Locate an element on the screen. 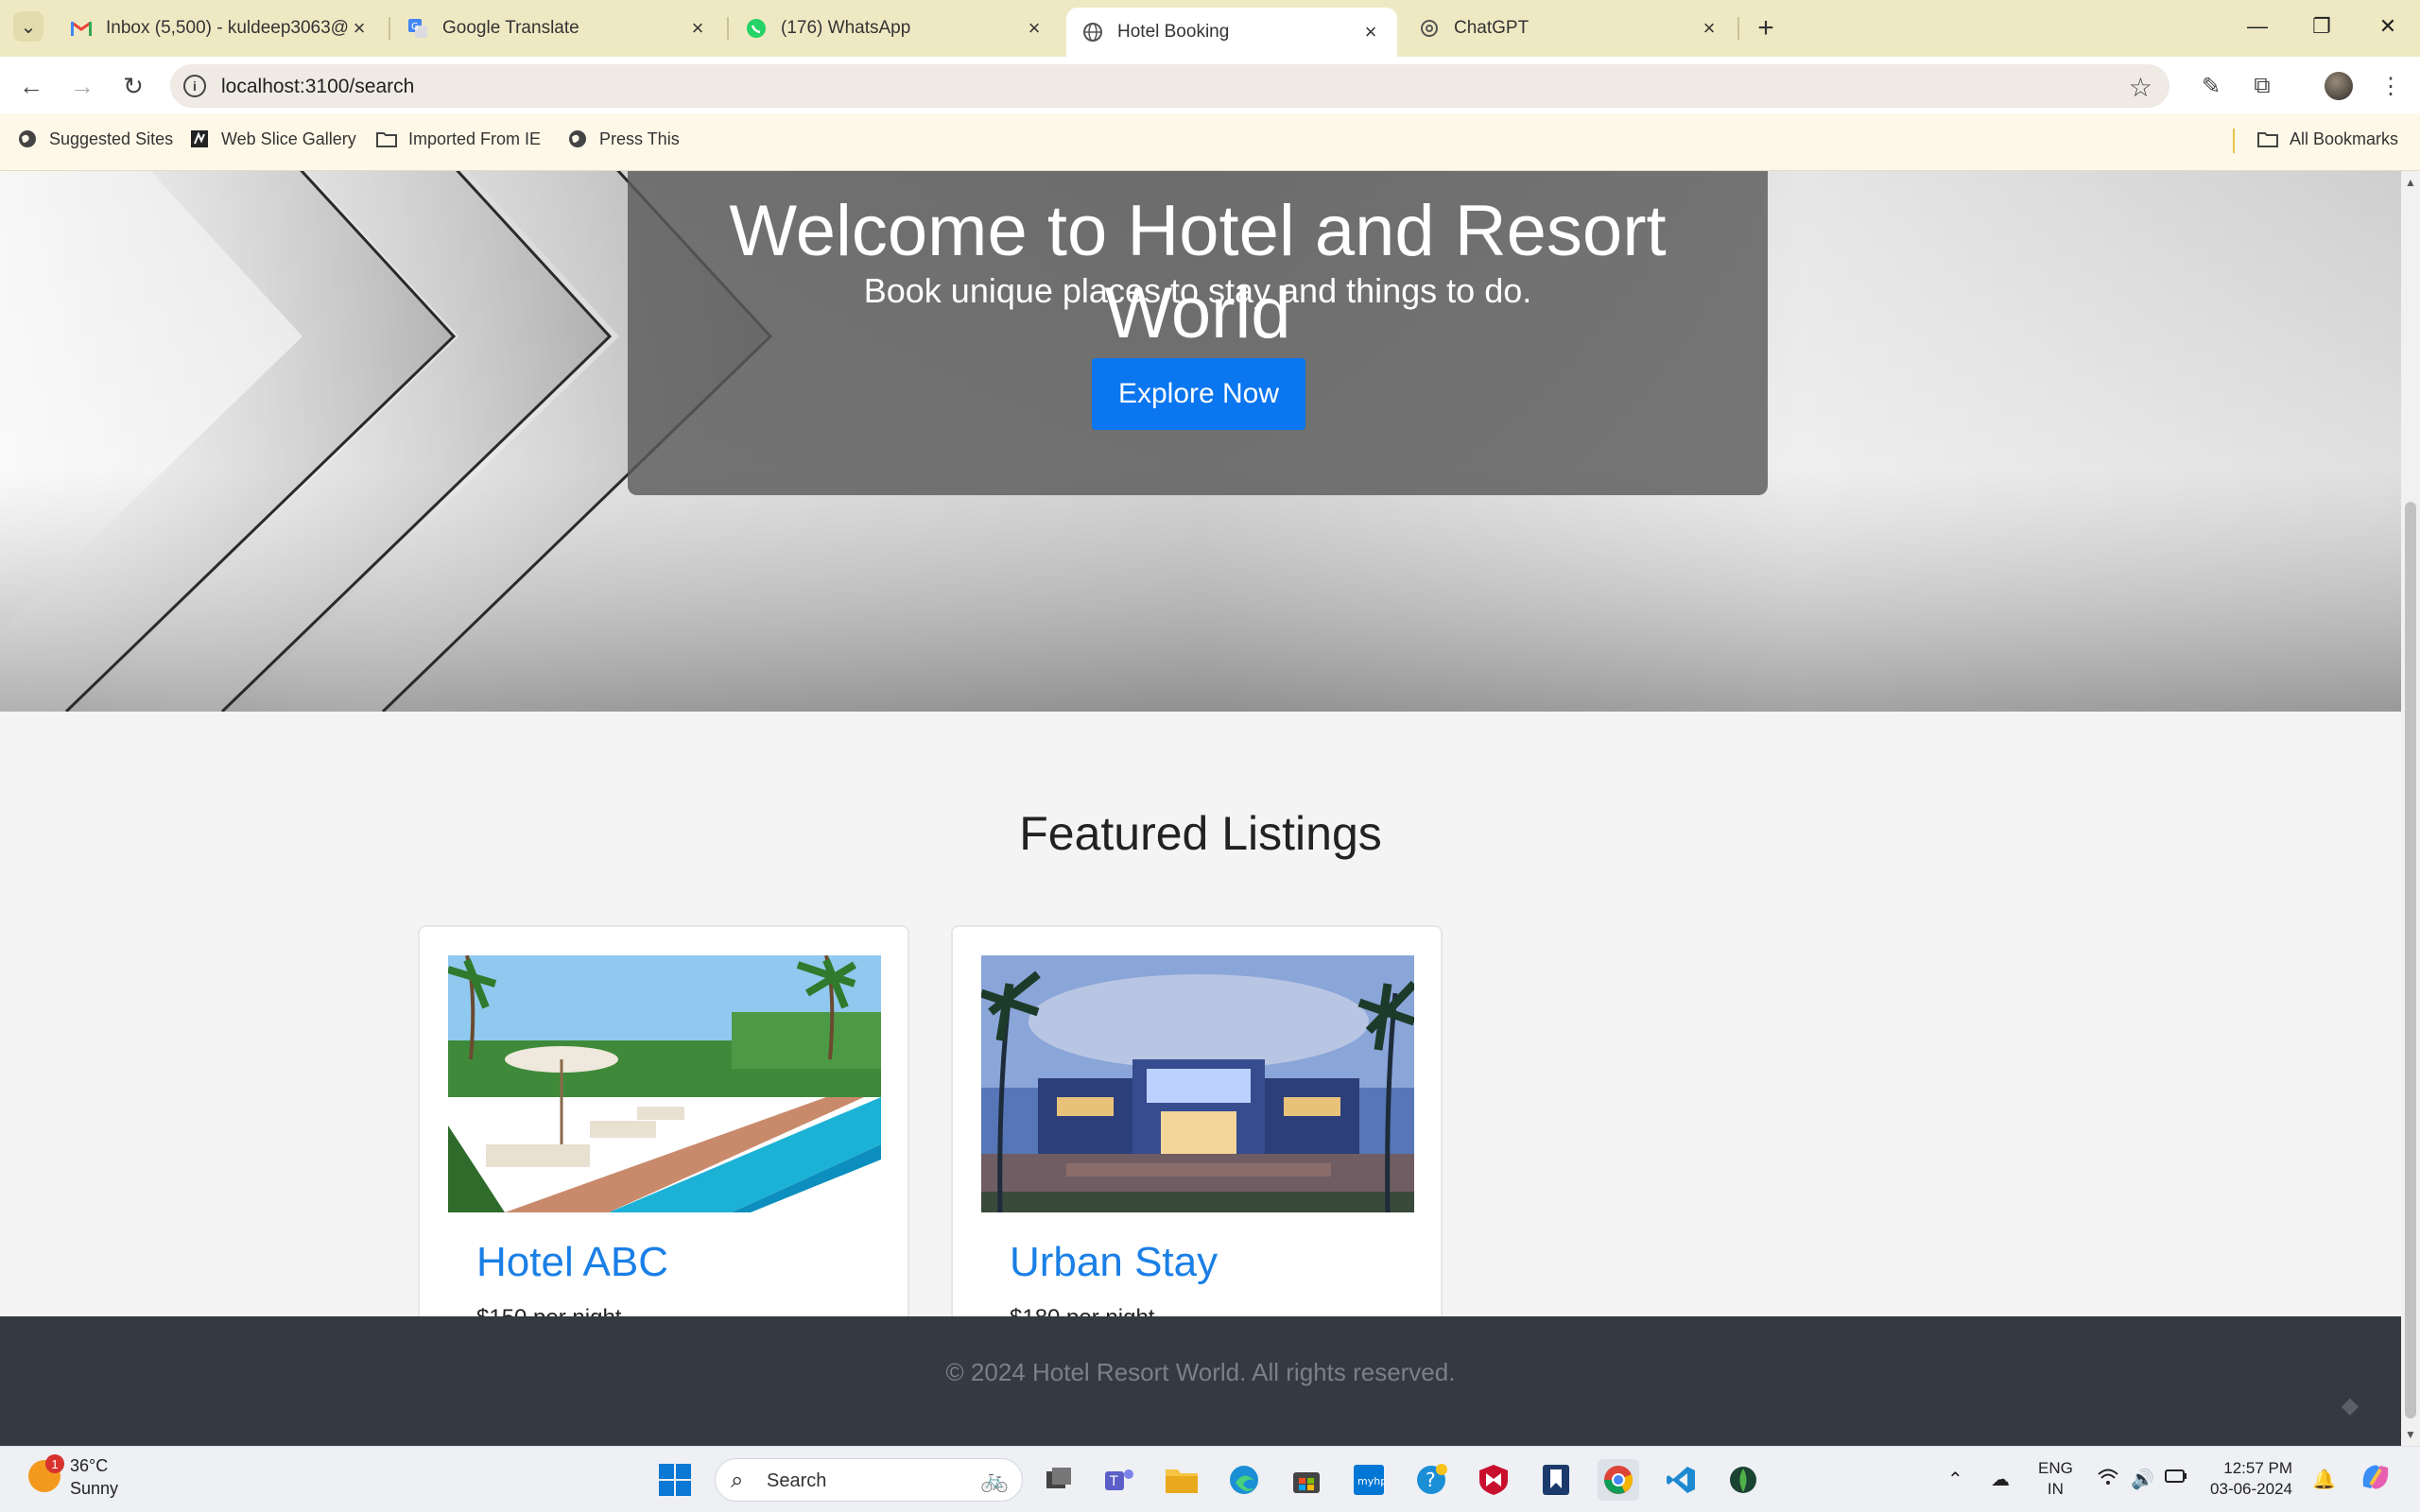 The height and width of the screenshot is (1512, 2420). reload-button: ↻ is located at coordinates (133, 86).